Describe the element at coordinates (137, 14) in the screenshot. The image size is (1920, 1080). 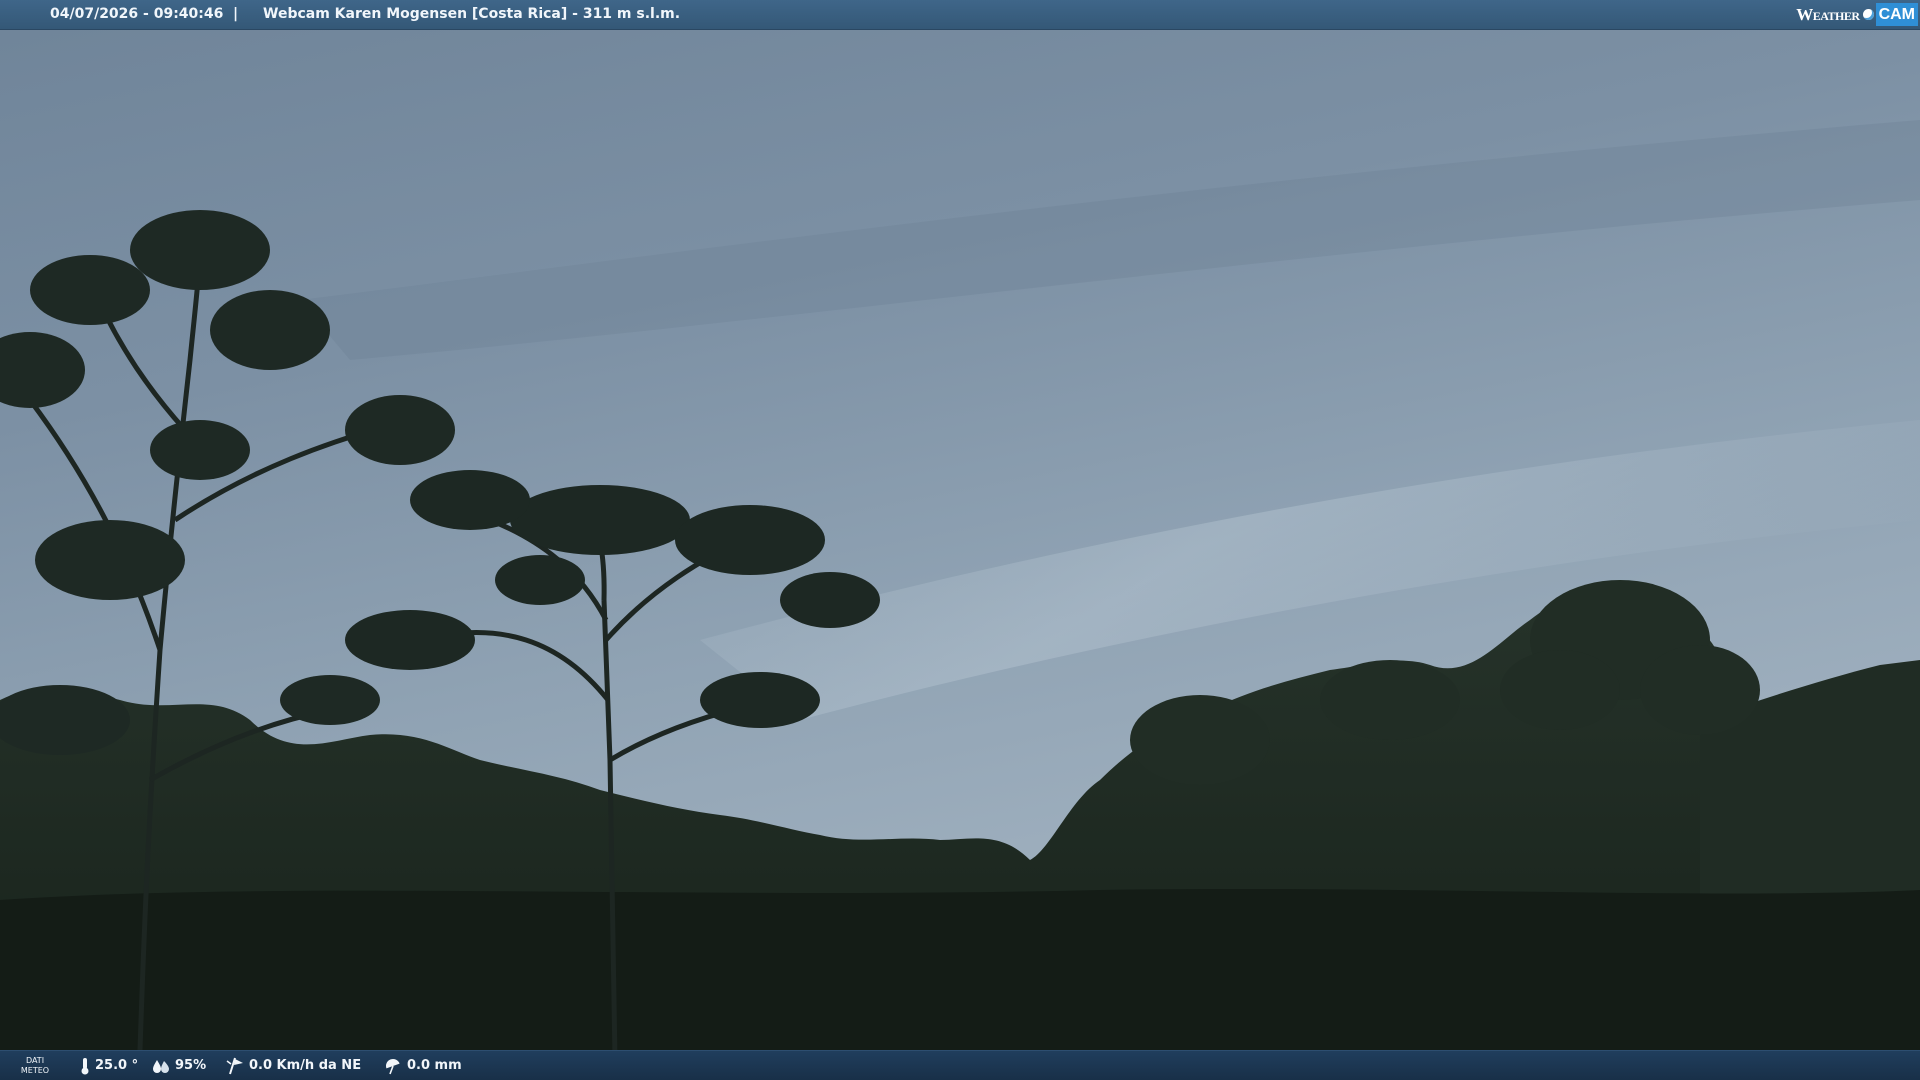
I see `timestamp: 04/07/2026 - 09:40:46` at that location.